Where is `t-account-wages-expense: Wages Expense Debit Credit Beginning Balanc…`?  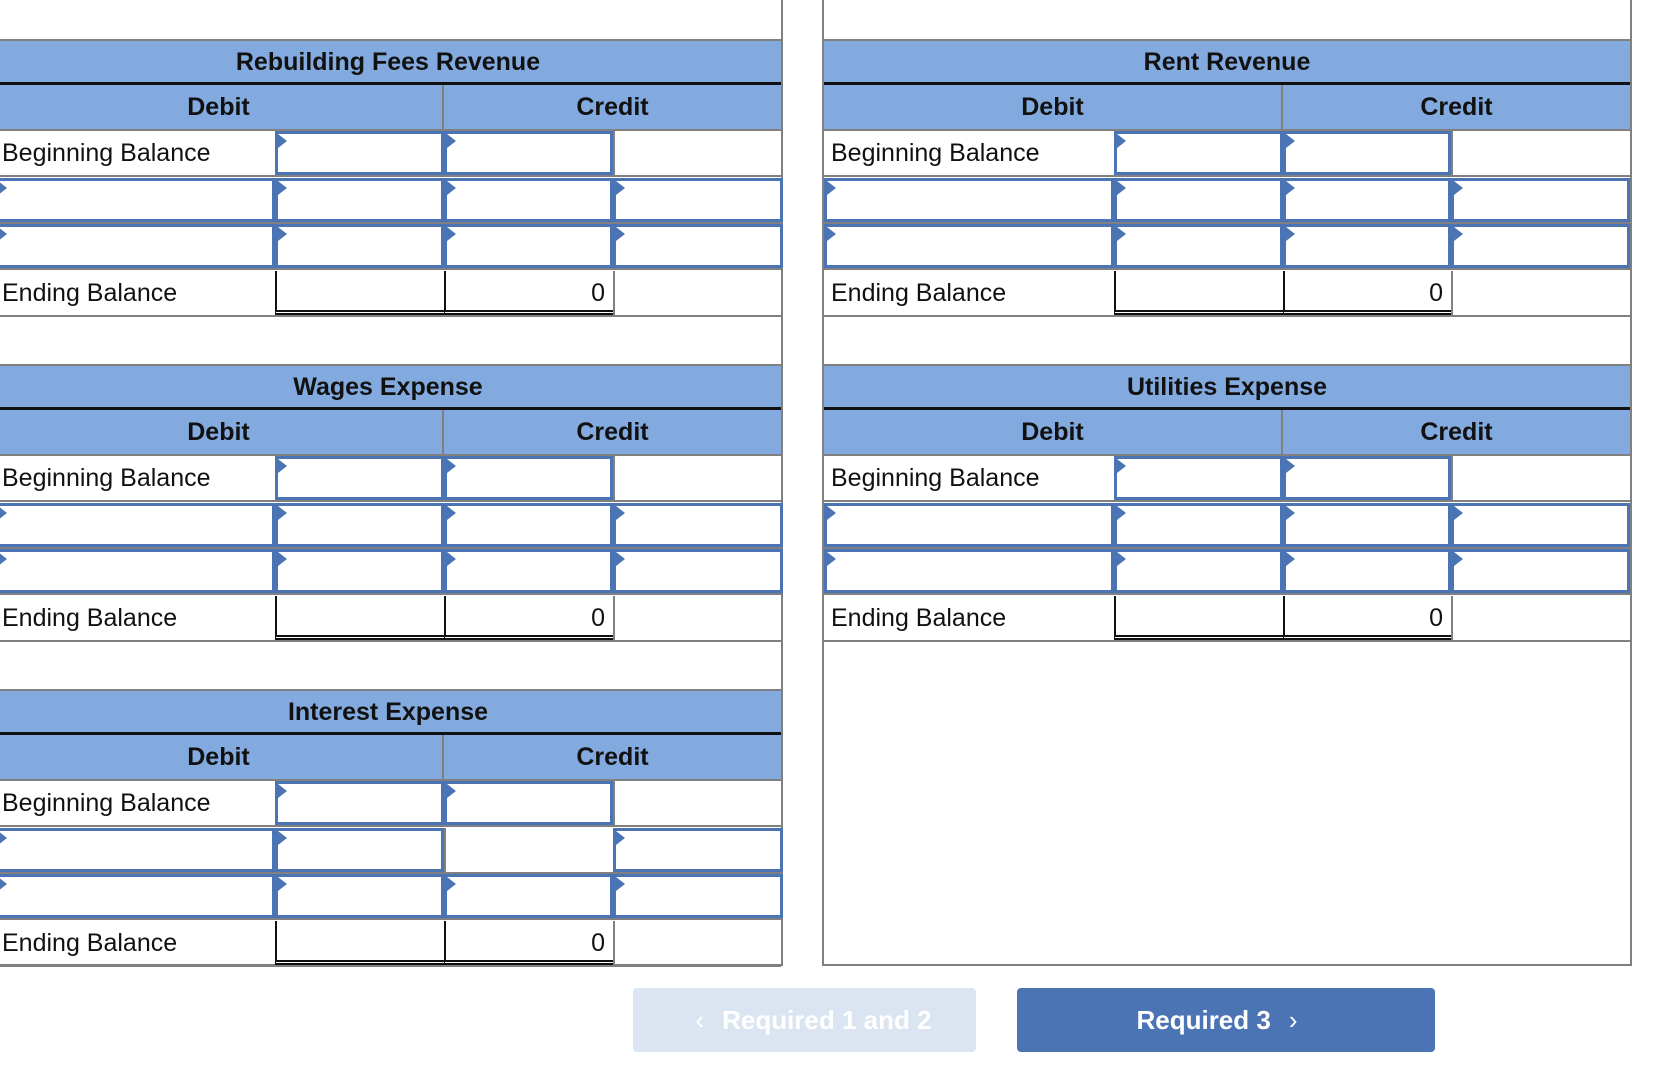 t-account-wages-expense: Wages Expense Debit Credit Beginning Balanc… is located at coordinates (391, 503).